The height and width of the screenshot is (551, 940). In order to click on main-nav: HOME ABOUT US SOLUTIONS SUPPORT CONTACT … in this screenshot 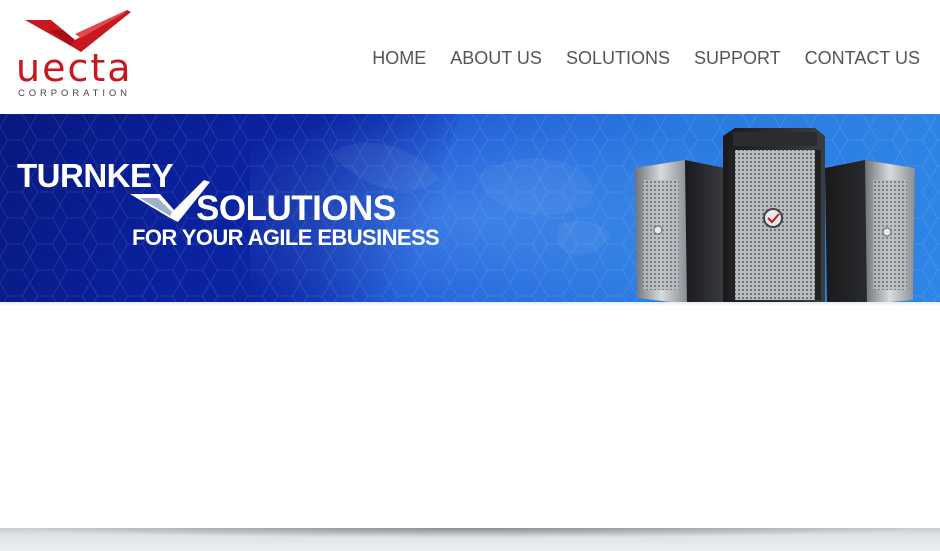, I will do `click(646, 58)`.